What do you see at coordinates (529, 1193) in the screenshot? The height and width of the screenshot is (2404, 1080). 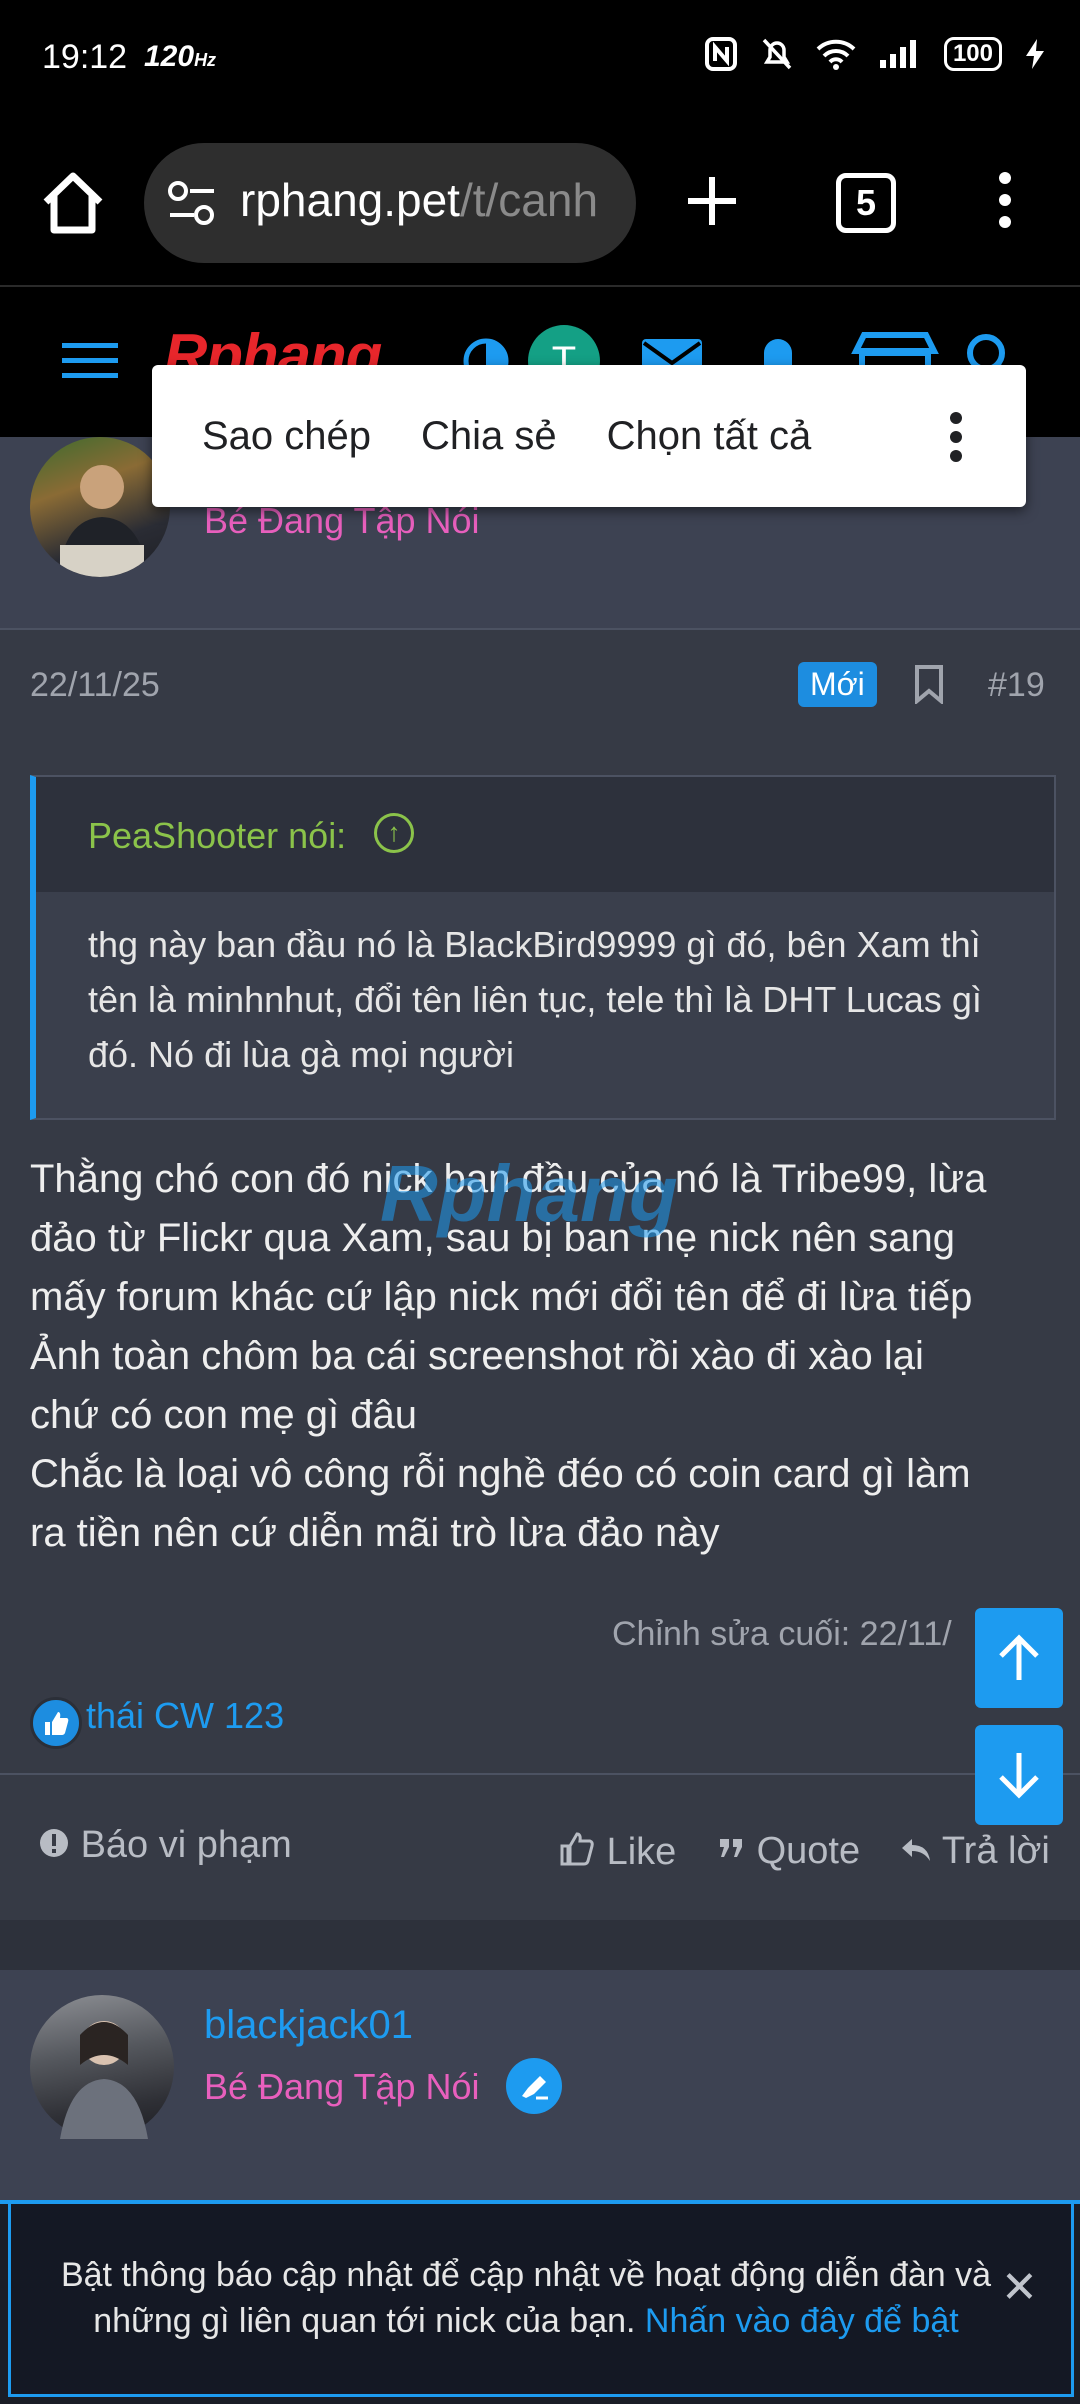 I see `watermark-logo: Rphang` at bounding box center [529, 1193].